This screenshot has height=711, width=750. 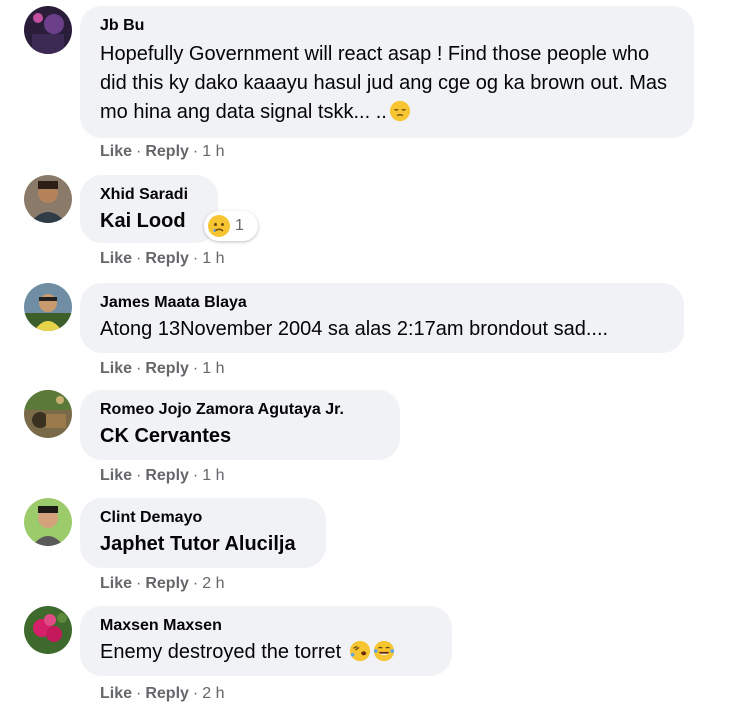 I want to click on reaction-badge: 1, so click(x=231, y=226).